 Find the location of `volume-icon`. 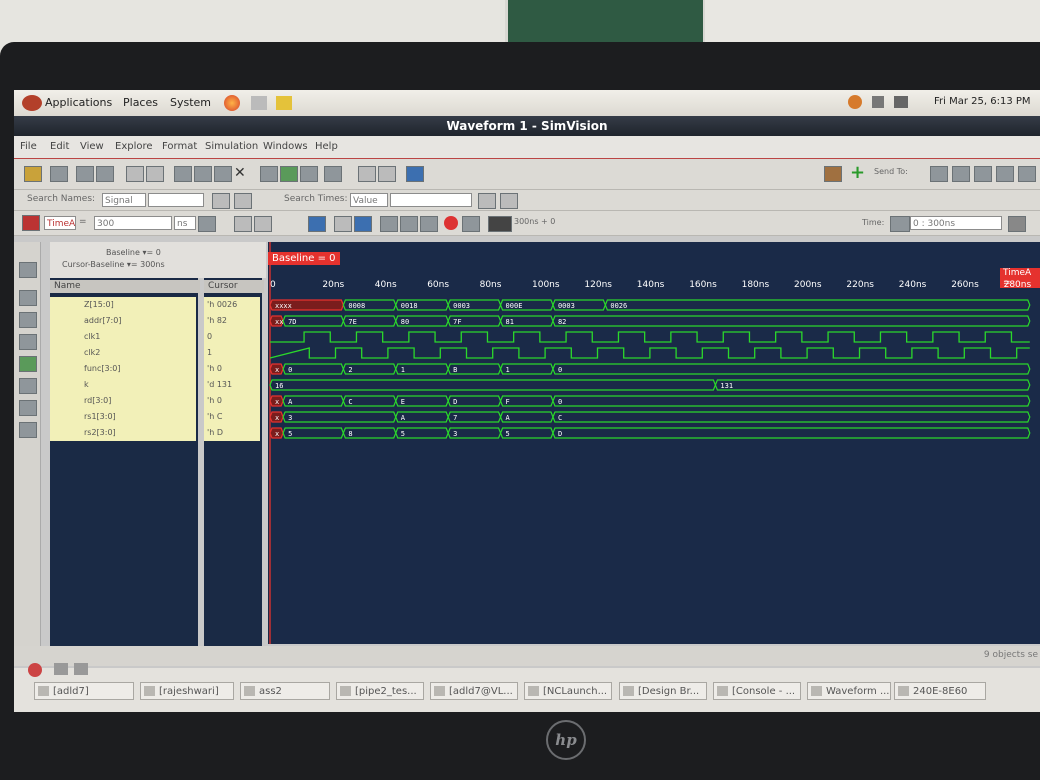

volume-icon is located at coordinates (878, 102).